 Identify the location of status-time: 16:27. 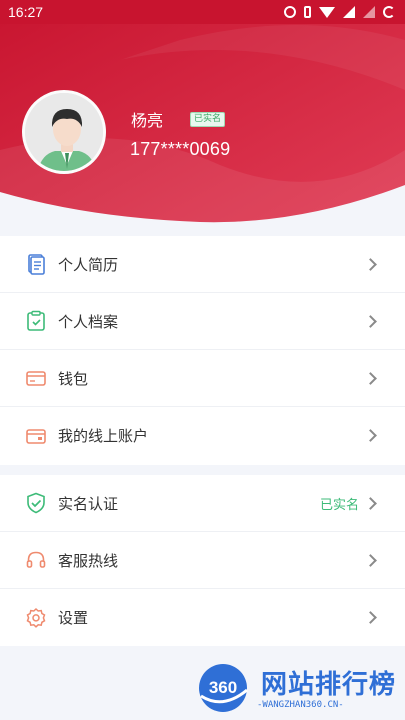
(26, 12).